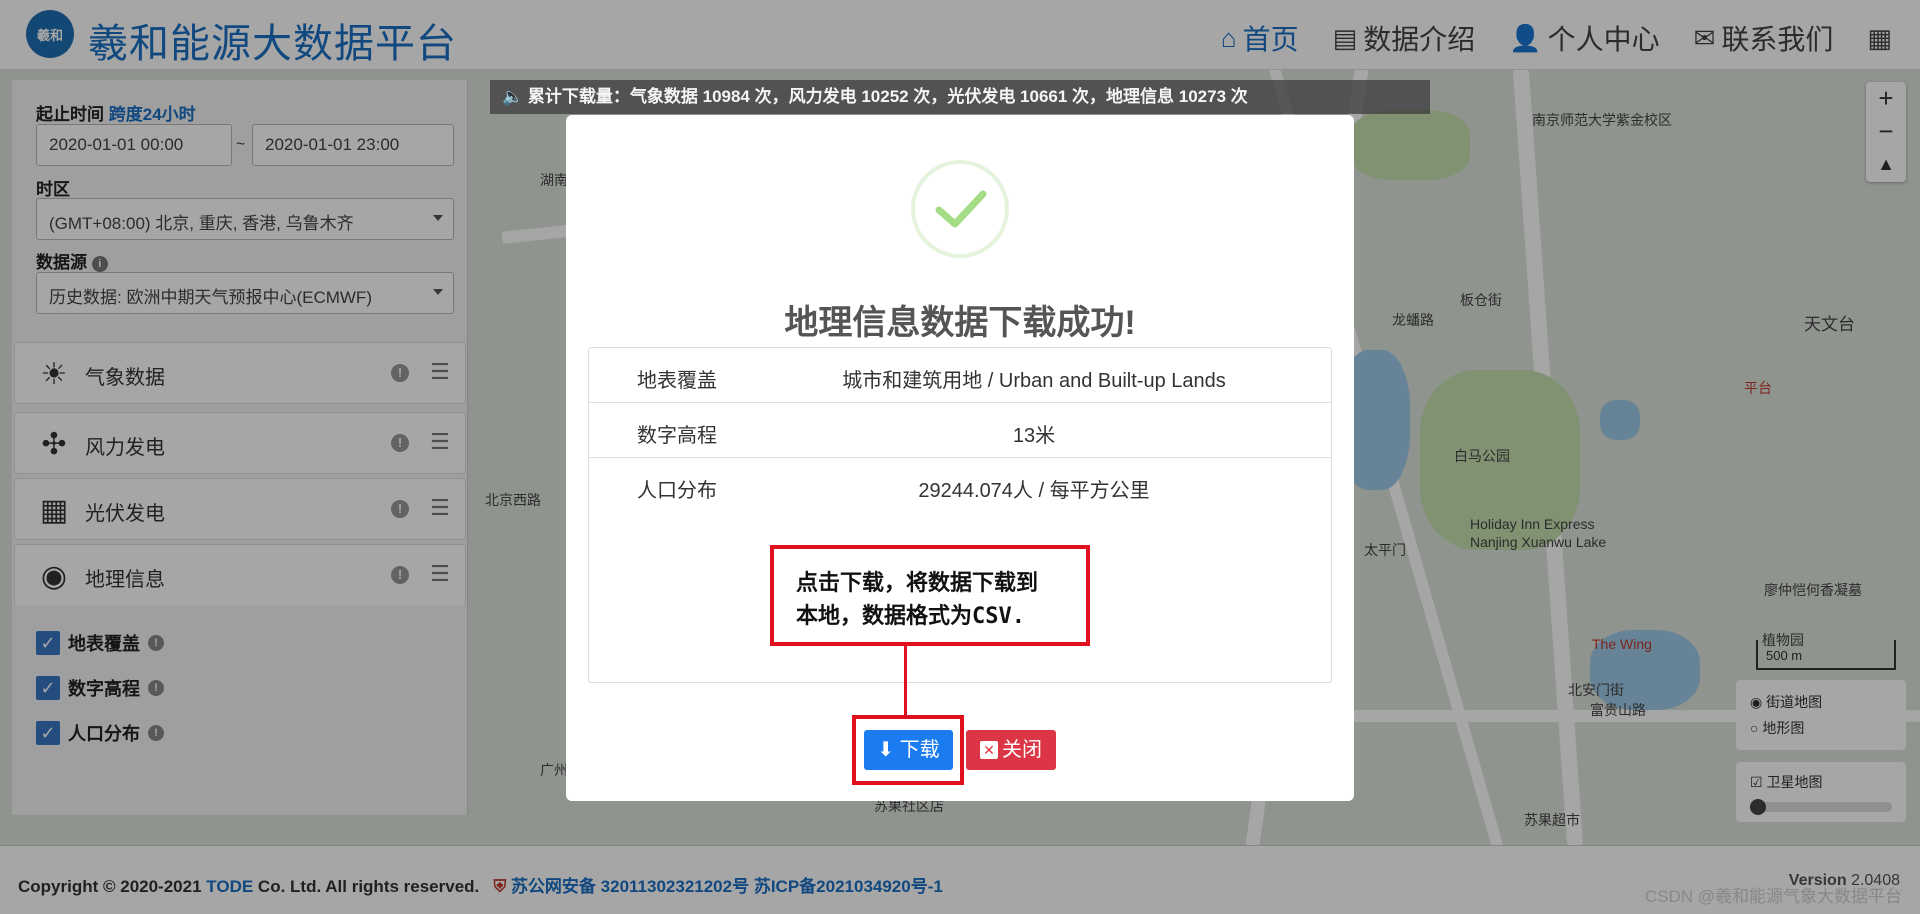 The width and height of the screenshot is (1920, 914). Describe the element at coordinates (1034, 491) in the screenshot. I see `row-value: 29244.074人 / 每平方公里` at that location.